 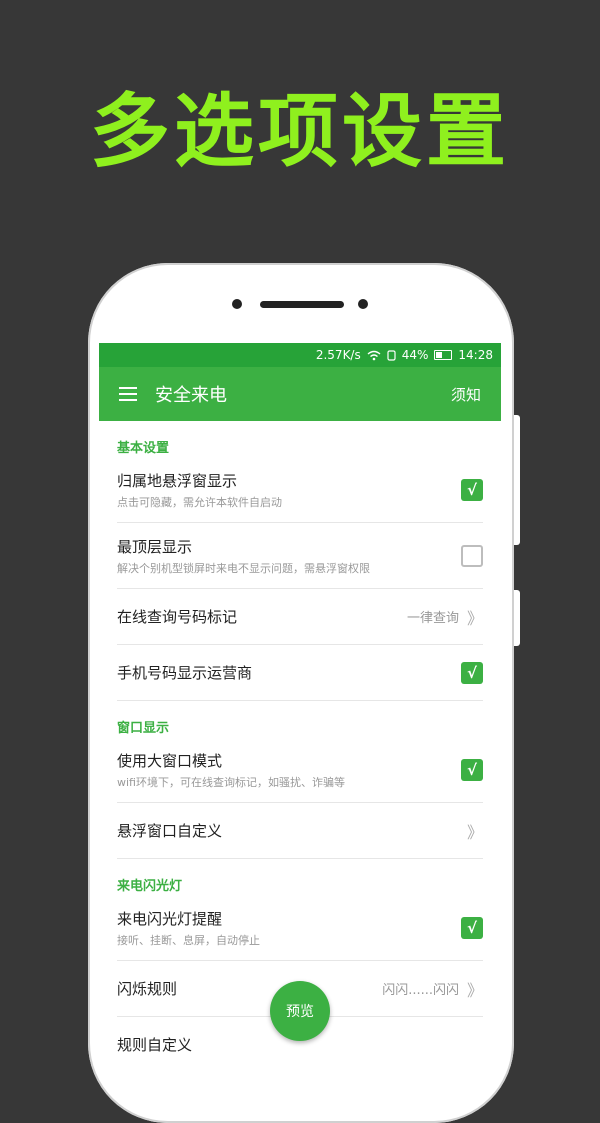 What do you see at coordinates (199, 502) in the screenshot?
I see `setting-subtitle: 点击可隐藏，需允许本软件自启动` at bounding box center [199, 502].